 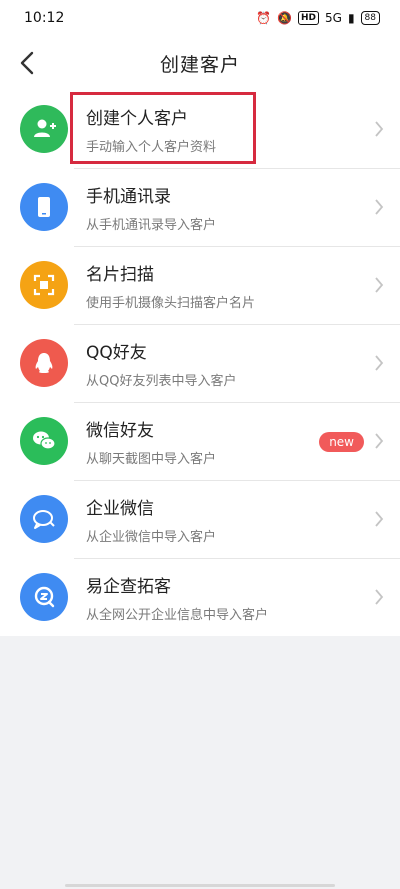 What do you see at coordinates (161, 381) in the screenshot?
I see `item-subtitle: 从QQ好友列表中导入客户` at bounding box center [161, 381].